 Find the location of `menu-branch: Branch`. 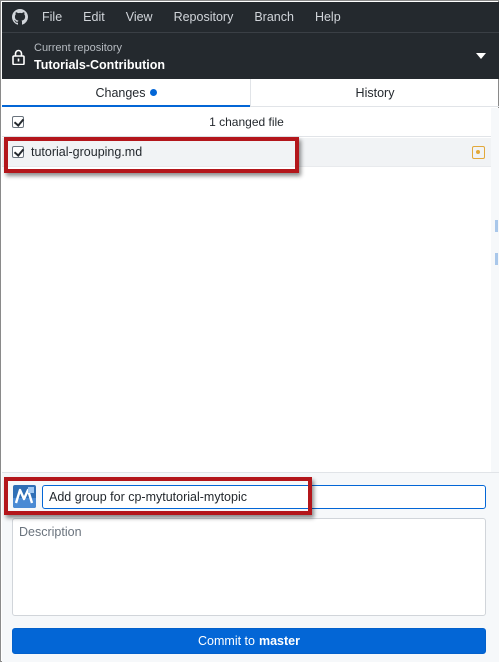

menu-branch: Branch is located at coordinates (274, 17).